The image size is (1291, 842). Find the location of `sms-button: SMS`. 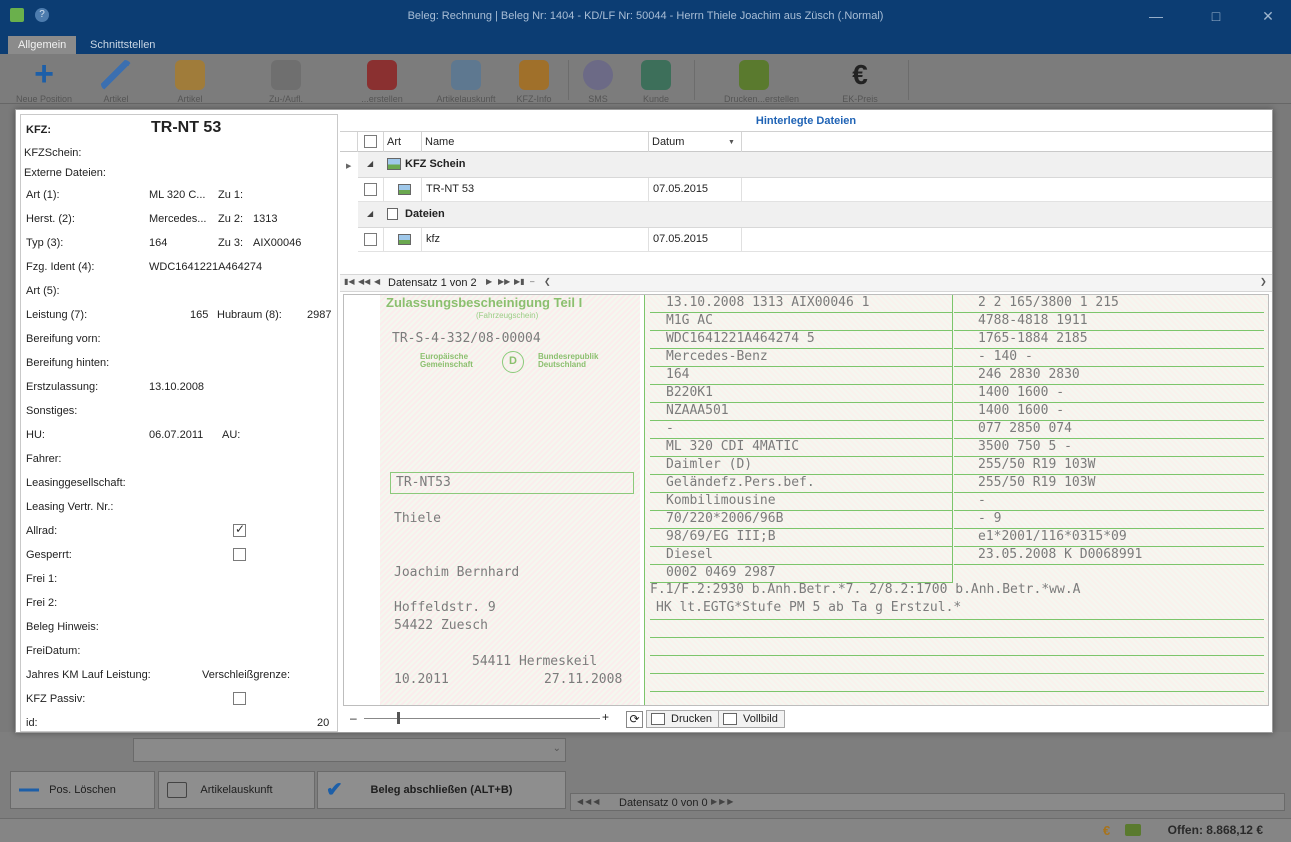

sms-button: SMS is located at coordinates (598, 80).